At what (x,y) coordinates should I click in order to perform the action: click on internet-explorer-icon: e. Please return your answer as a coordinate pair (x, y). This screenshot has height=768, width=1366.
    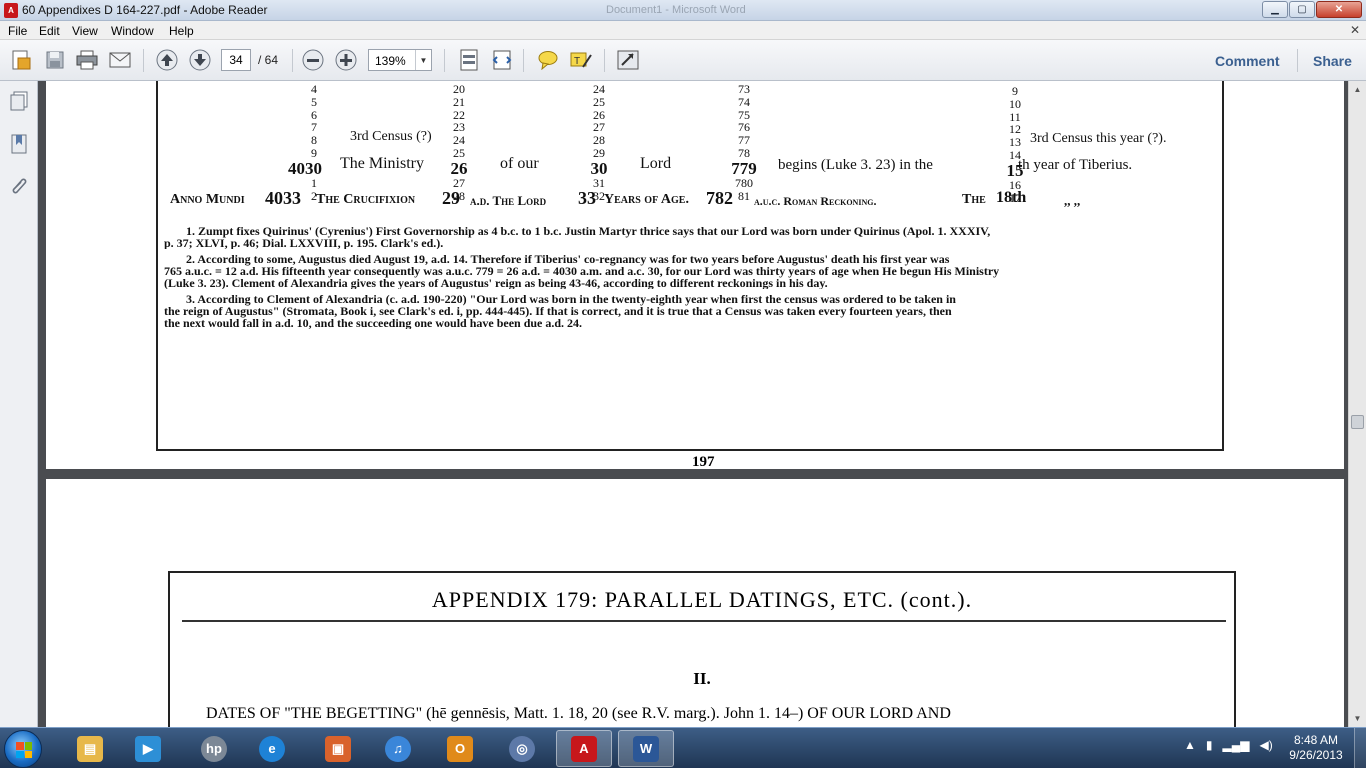
    Looking at the image, I should click on (272, 748).